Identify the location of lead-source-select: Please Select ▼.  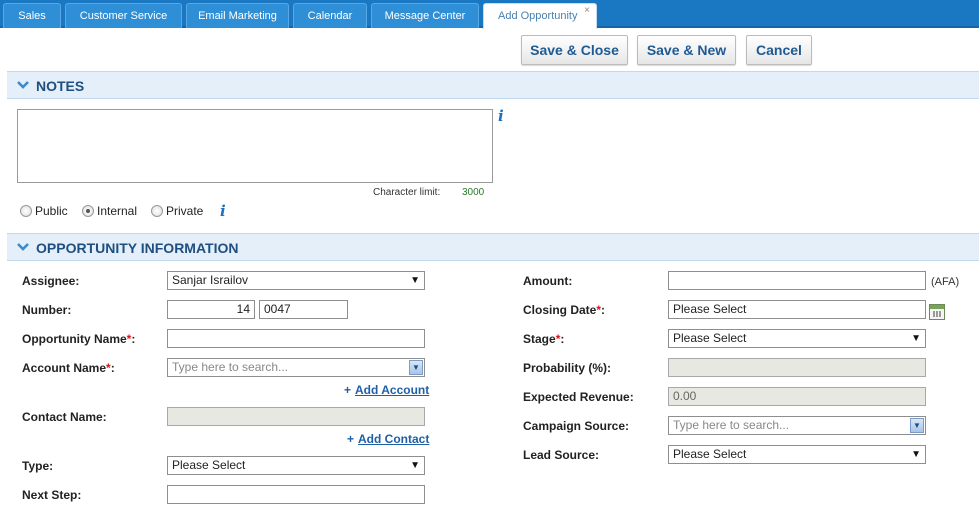
(797, 454).